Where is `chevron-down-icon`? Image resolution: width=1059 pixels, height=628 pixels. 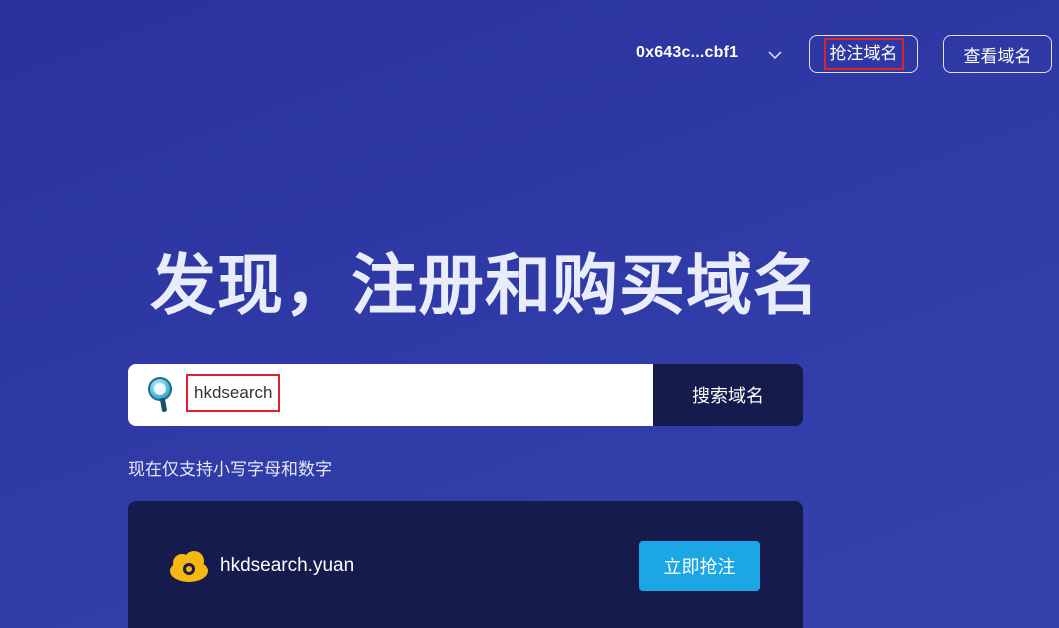
chevron-down-icon is located at coordinates (775, 55).